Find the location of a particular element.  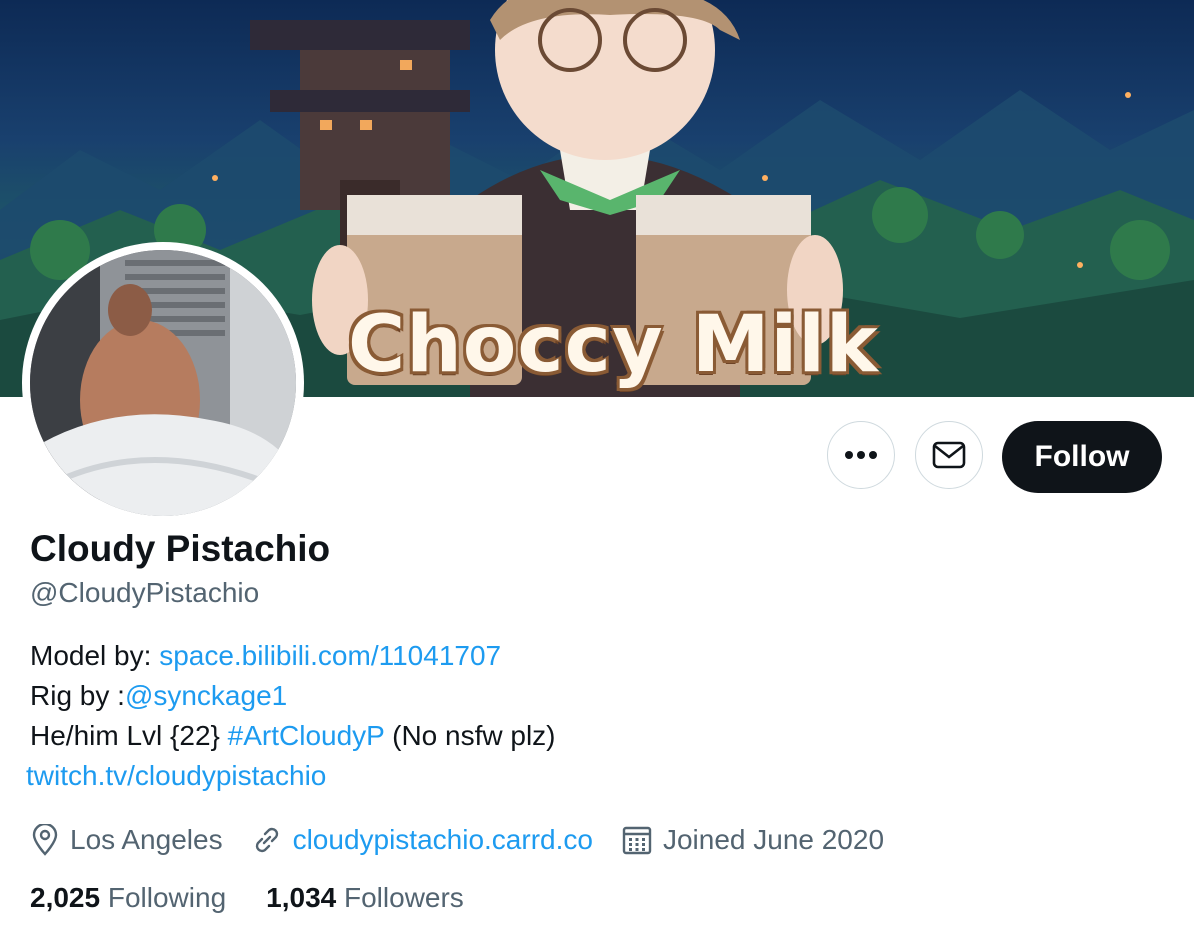

website-link: cloudypistachio.carrd.co is located at coordinates (443, 840).